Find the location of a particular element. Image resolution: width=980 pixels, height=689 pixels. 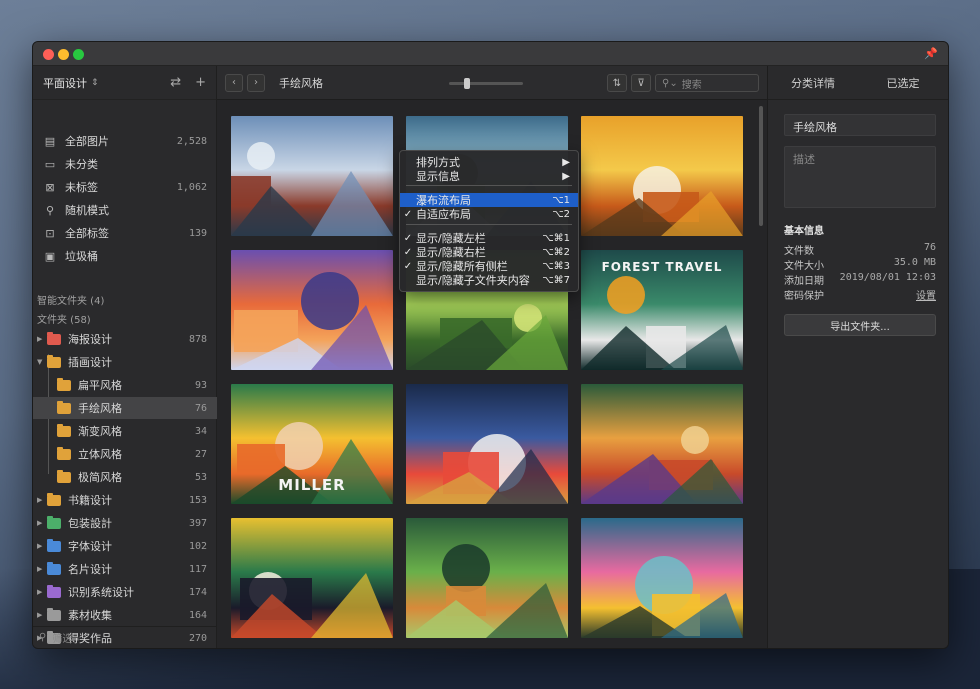

folder-item: 立体风格 27 is located at coordinates (125, 454).